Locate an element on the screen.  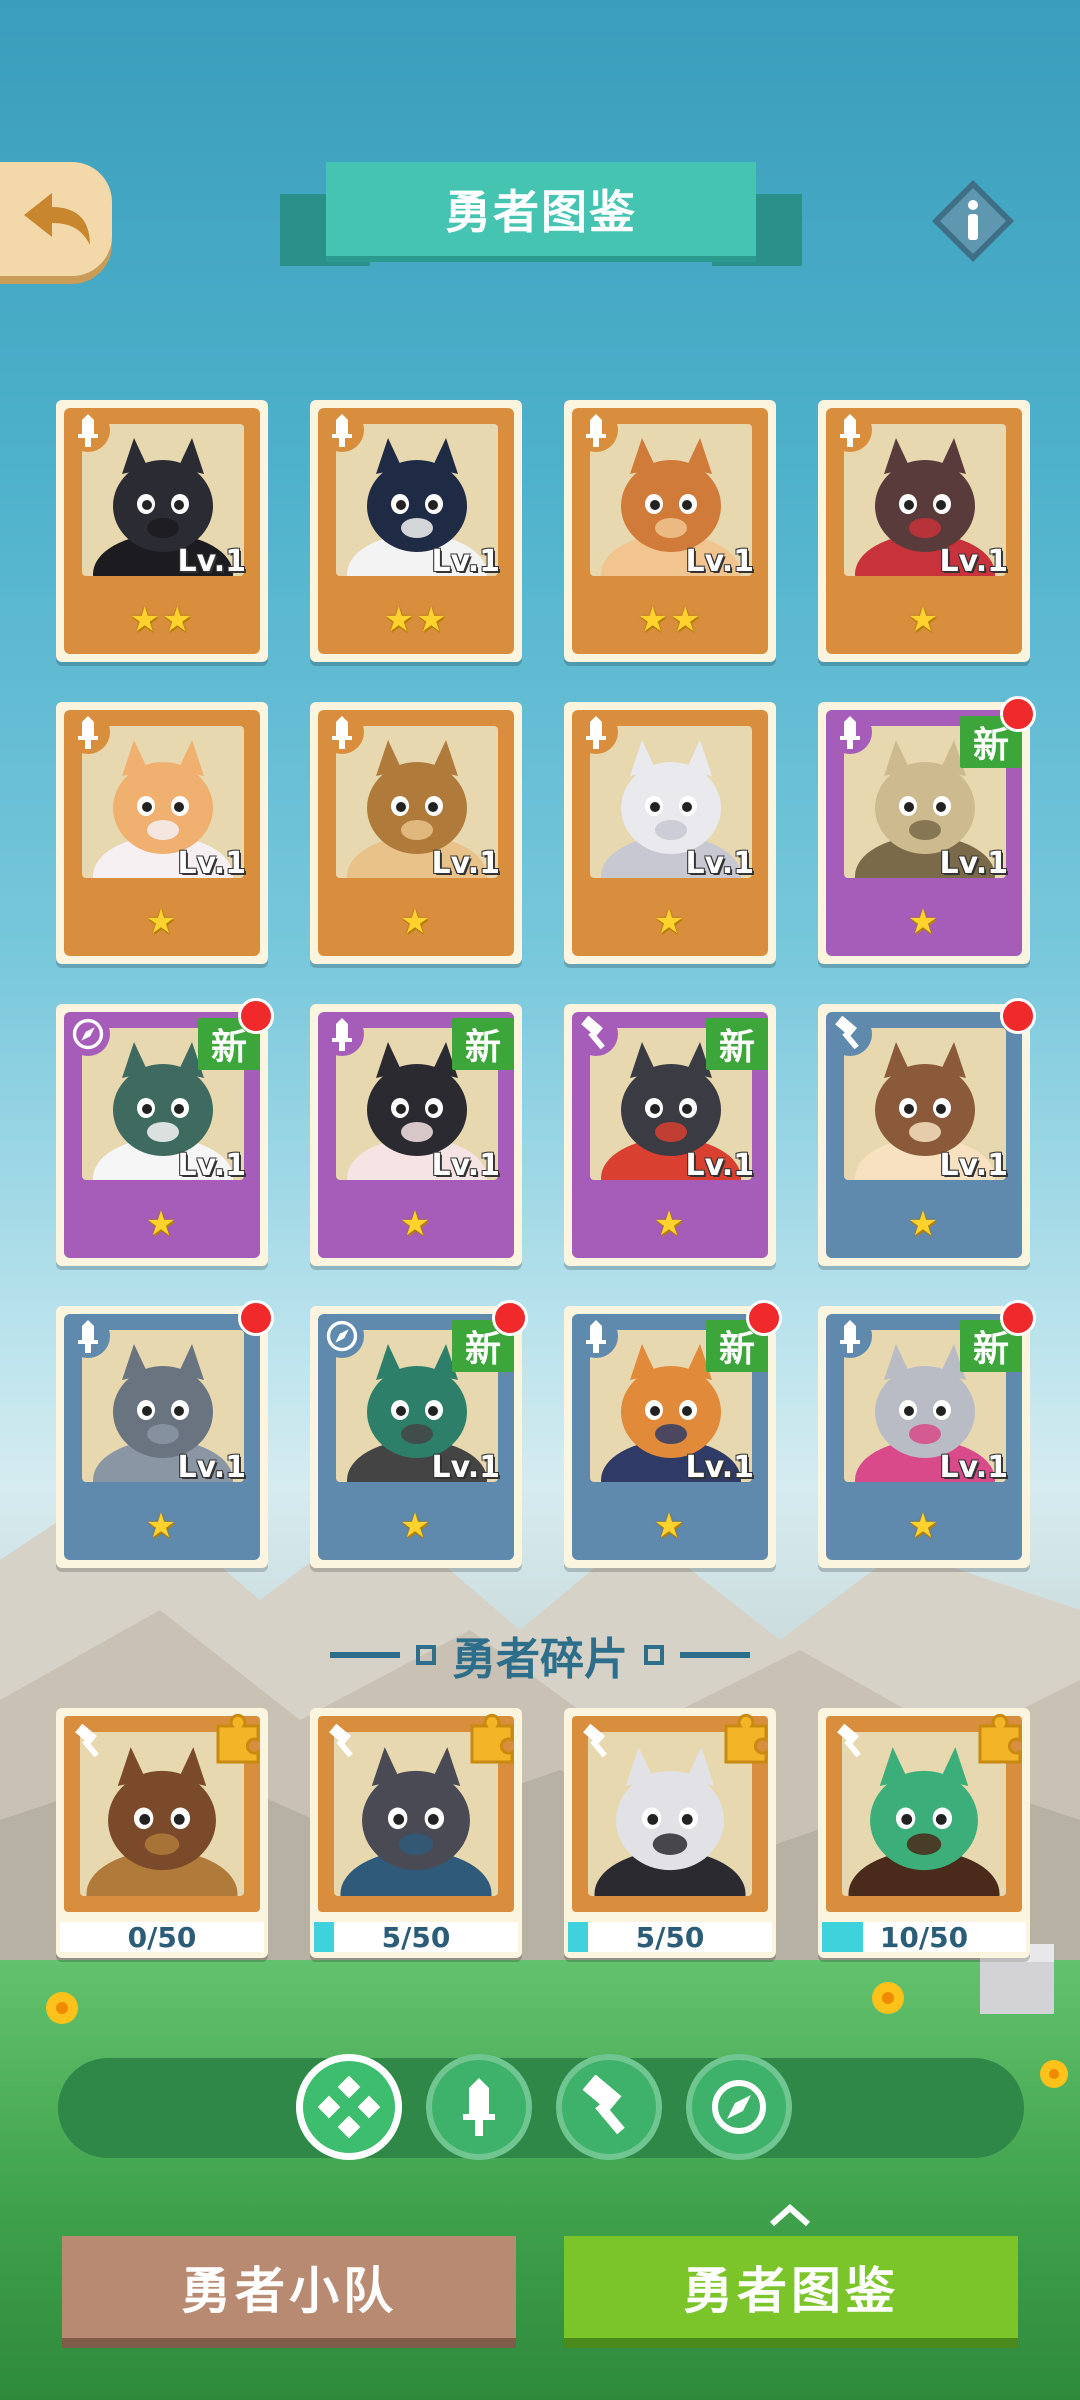
fragment-progress-text: 10/50 is located at coordinates (924, 1937).